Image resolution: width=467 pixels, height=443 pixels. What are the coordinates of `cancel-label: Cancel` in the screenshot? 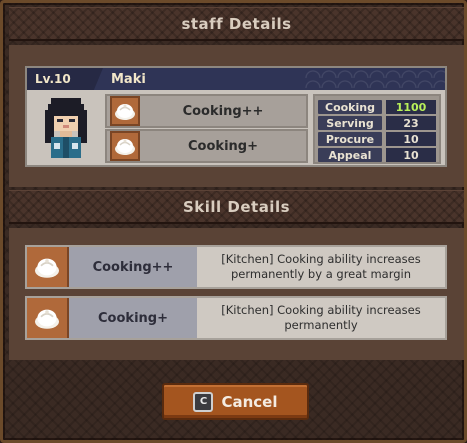 It's located at (249, 401).